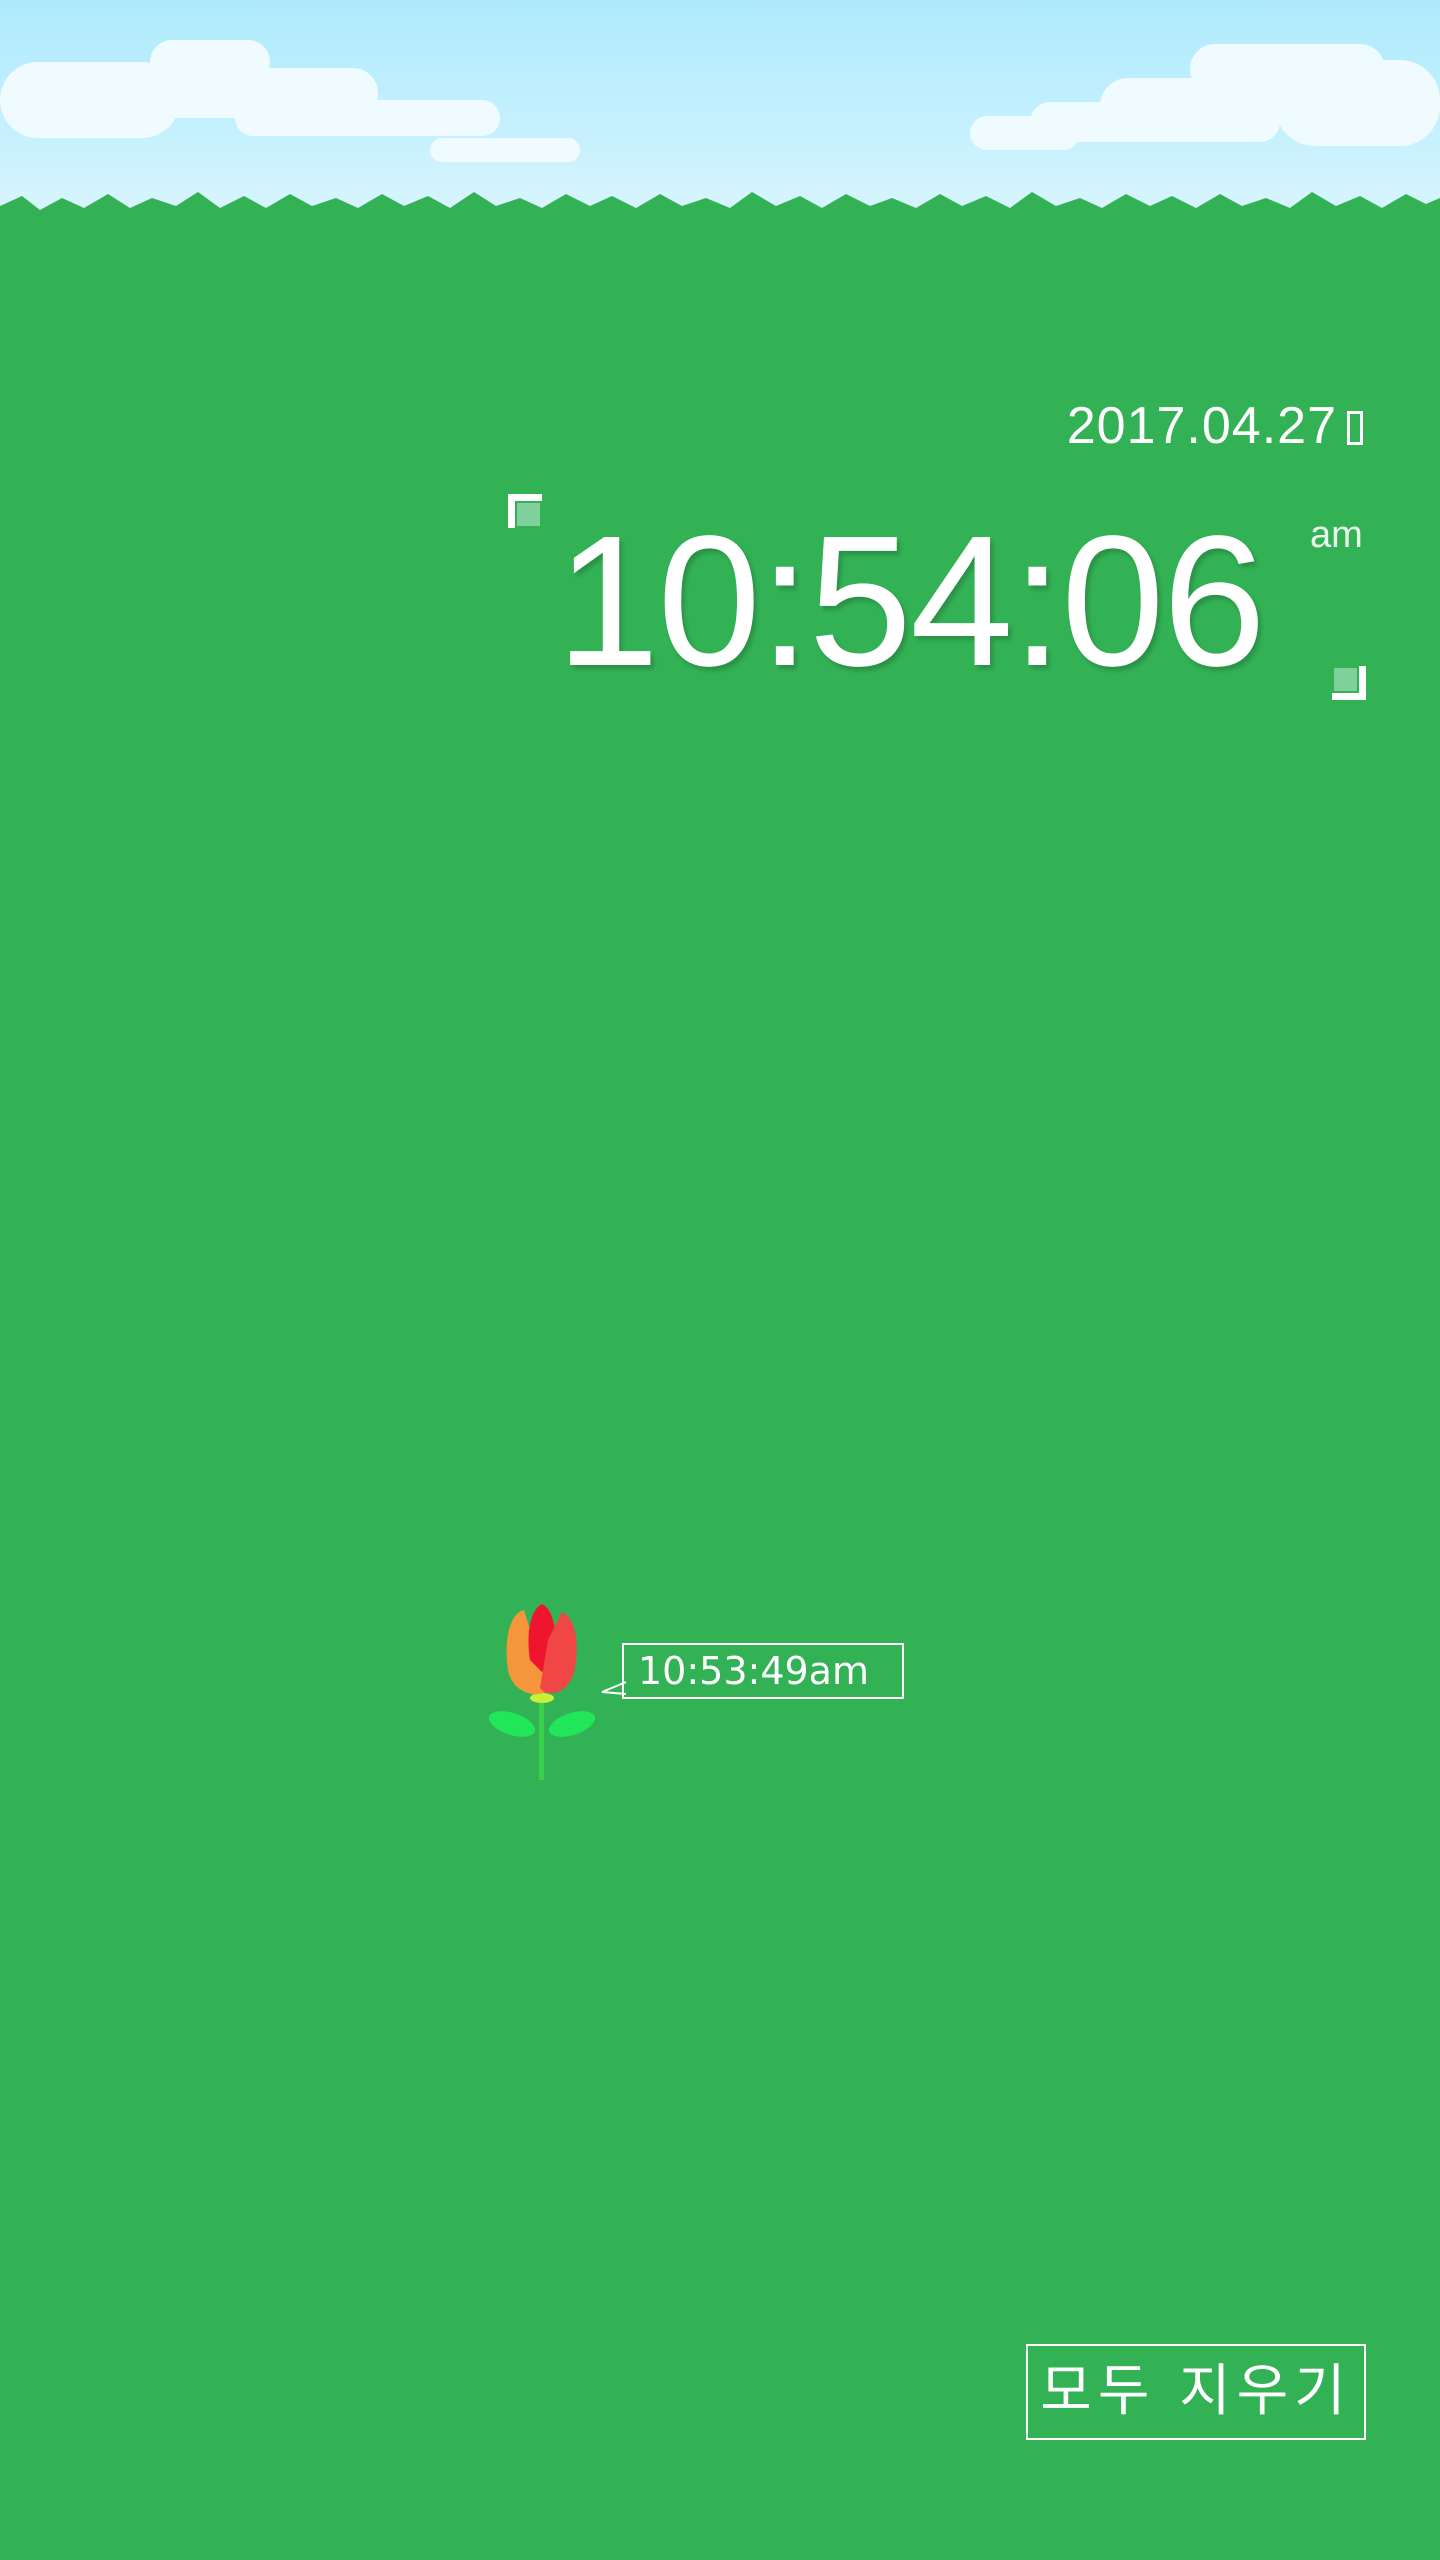 The image size is (1440, 2560). I want to click on clock-date: 2017.04.27, so click(1215, 426).